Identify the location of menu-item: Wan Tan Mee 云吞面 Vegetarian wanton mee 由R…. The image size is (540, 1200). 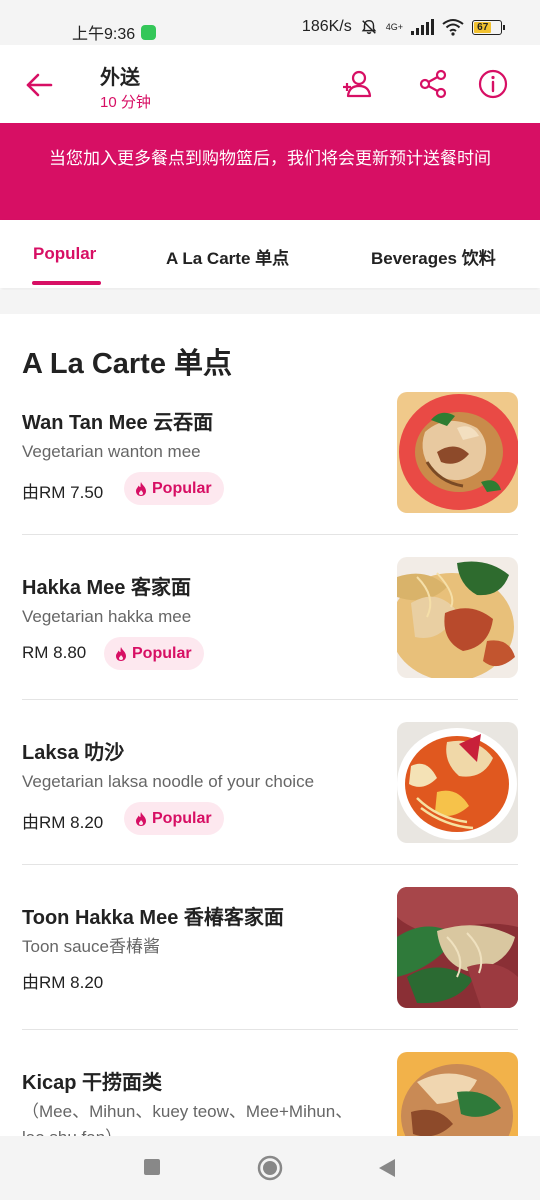
(270, 481).